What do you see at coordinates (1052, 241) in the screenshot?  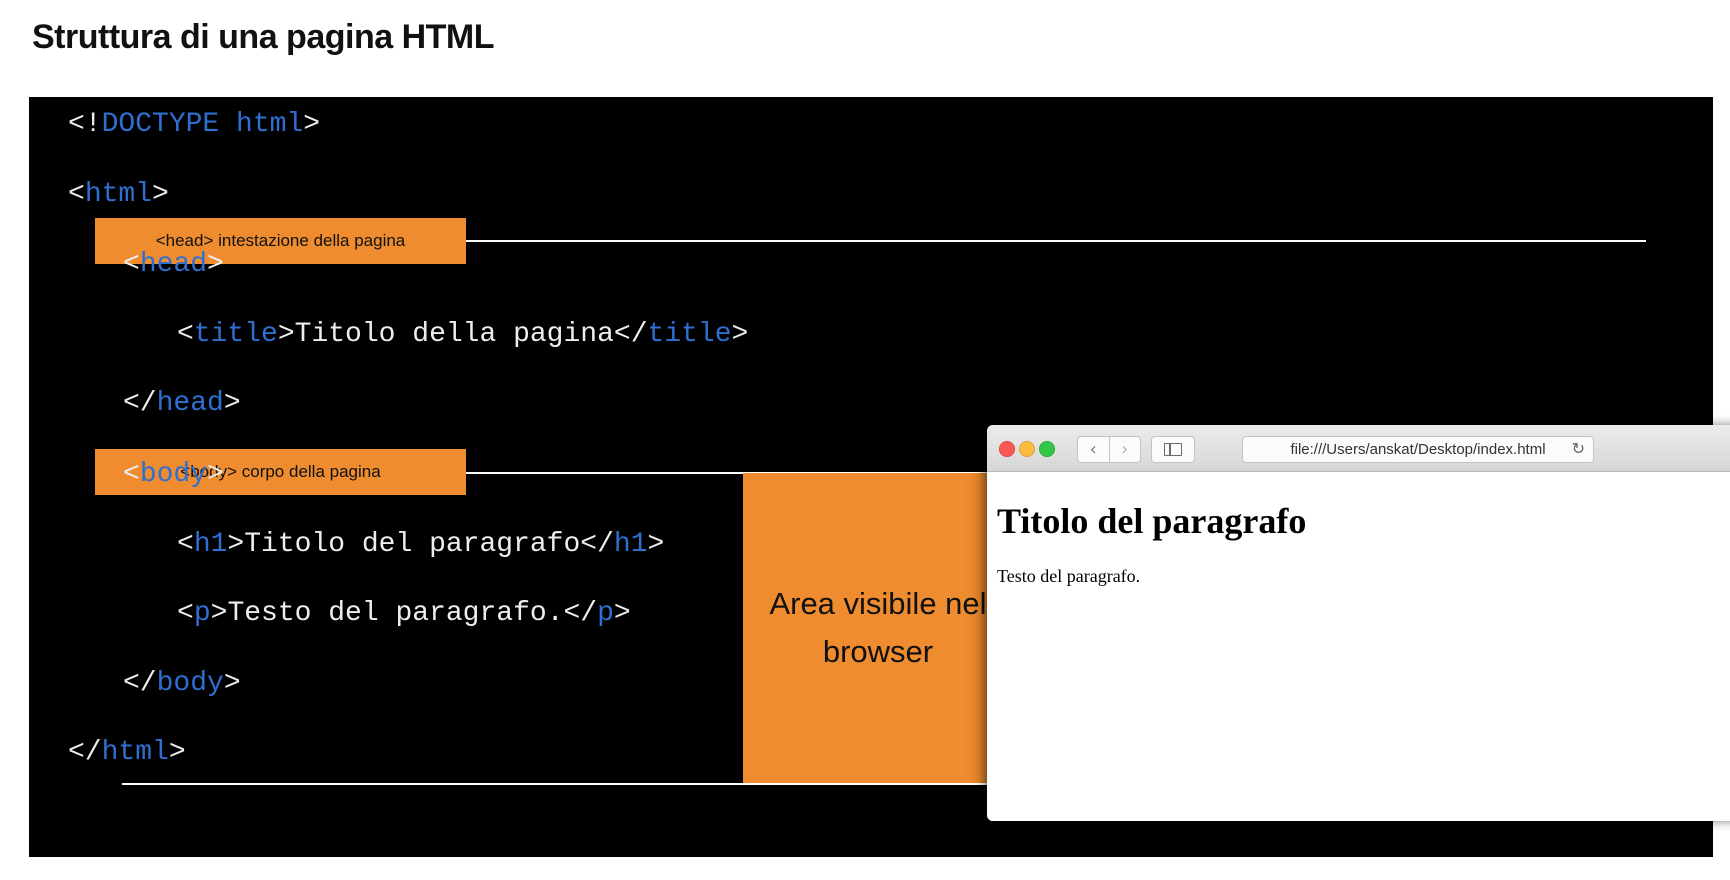 I see `head-divider-line` at bounding box center [1052, 241].